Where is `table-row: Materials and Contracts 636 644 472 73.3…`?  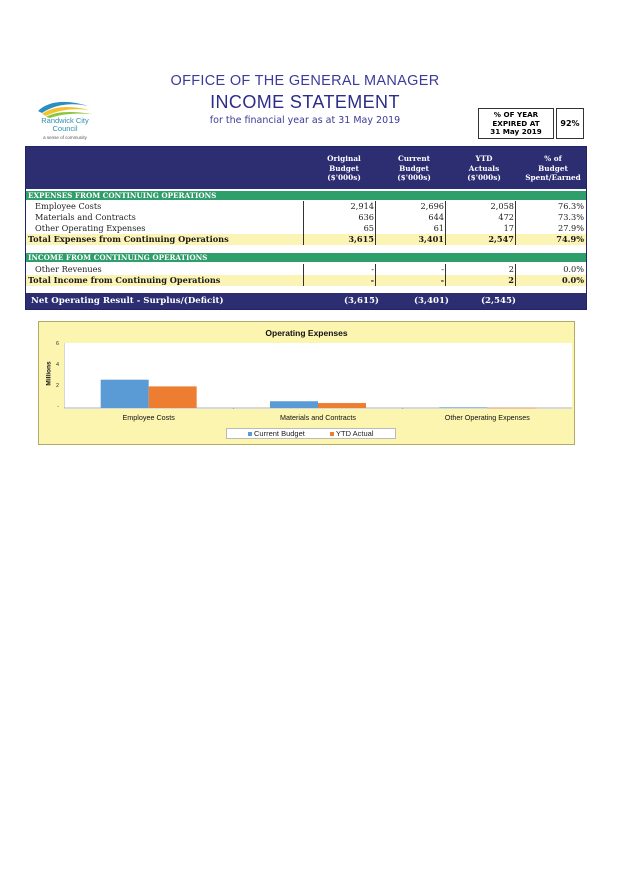
table-row: Materials and Contracts 636 644 472 73.3… is located at coordinates (306, 217).